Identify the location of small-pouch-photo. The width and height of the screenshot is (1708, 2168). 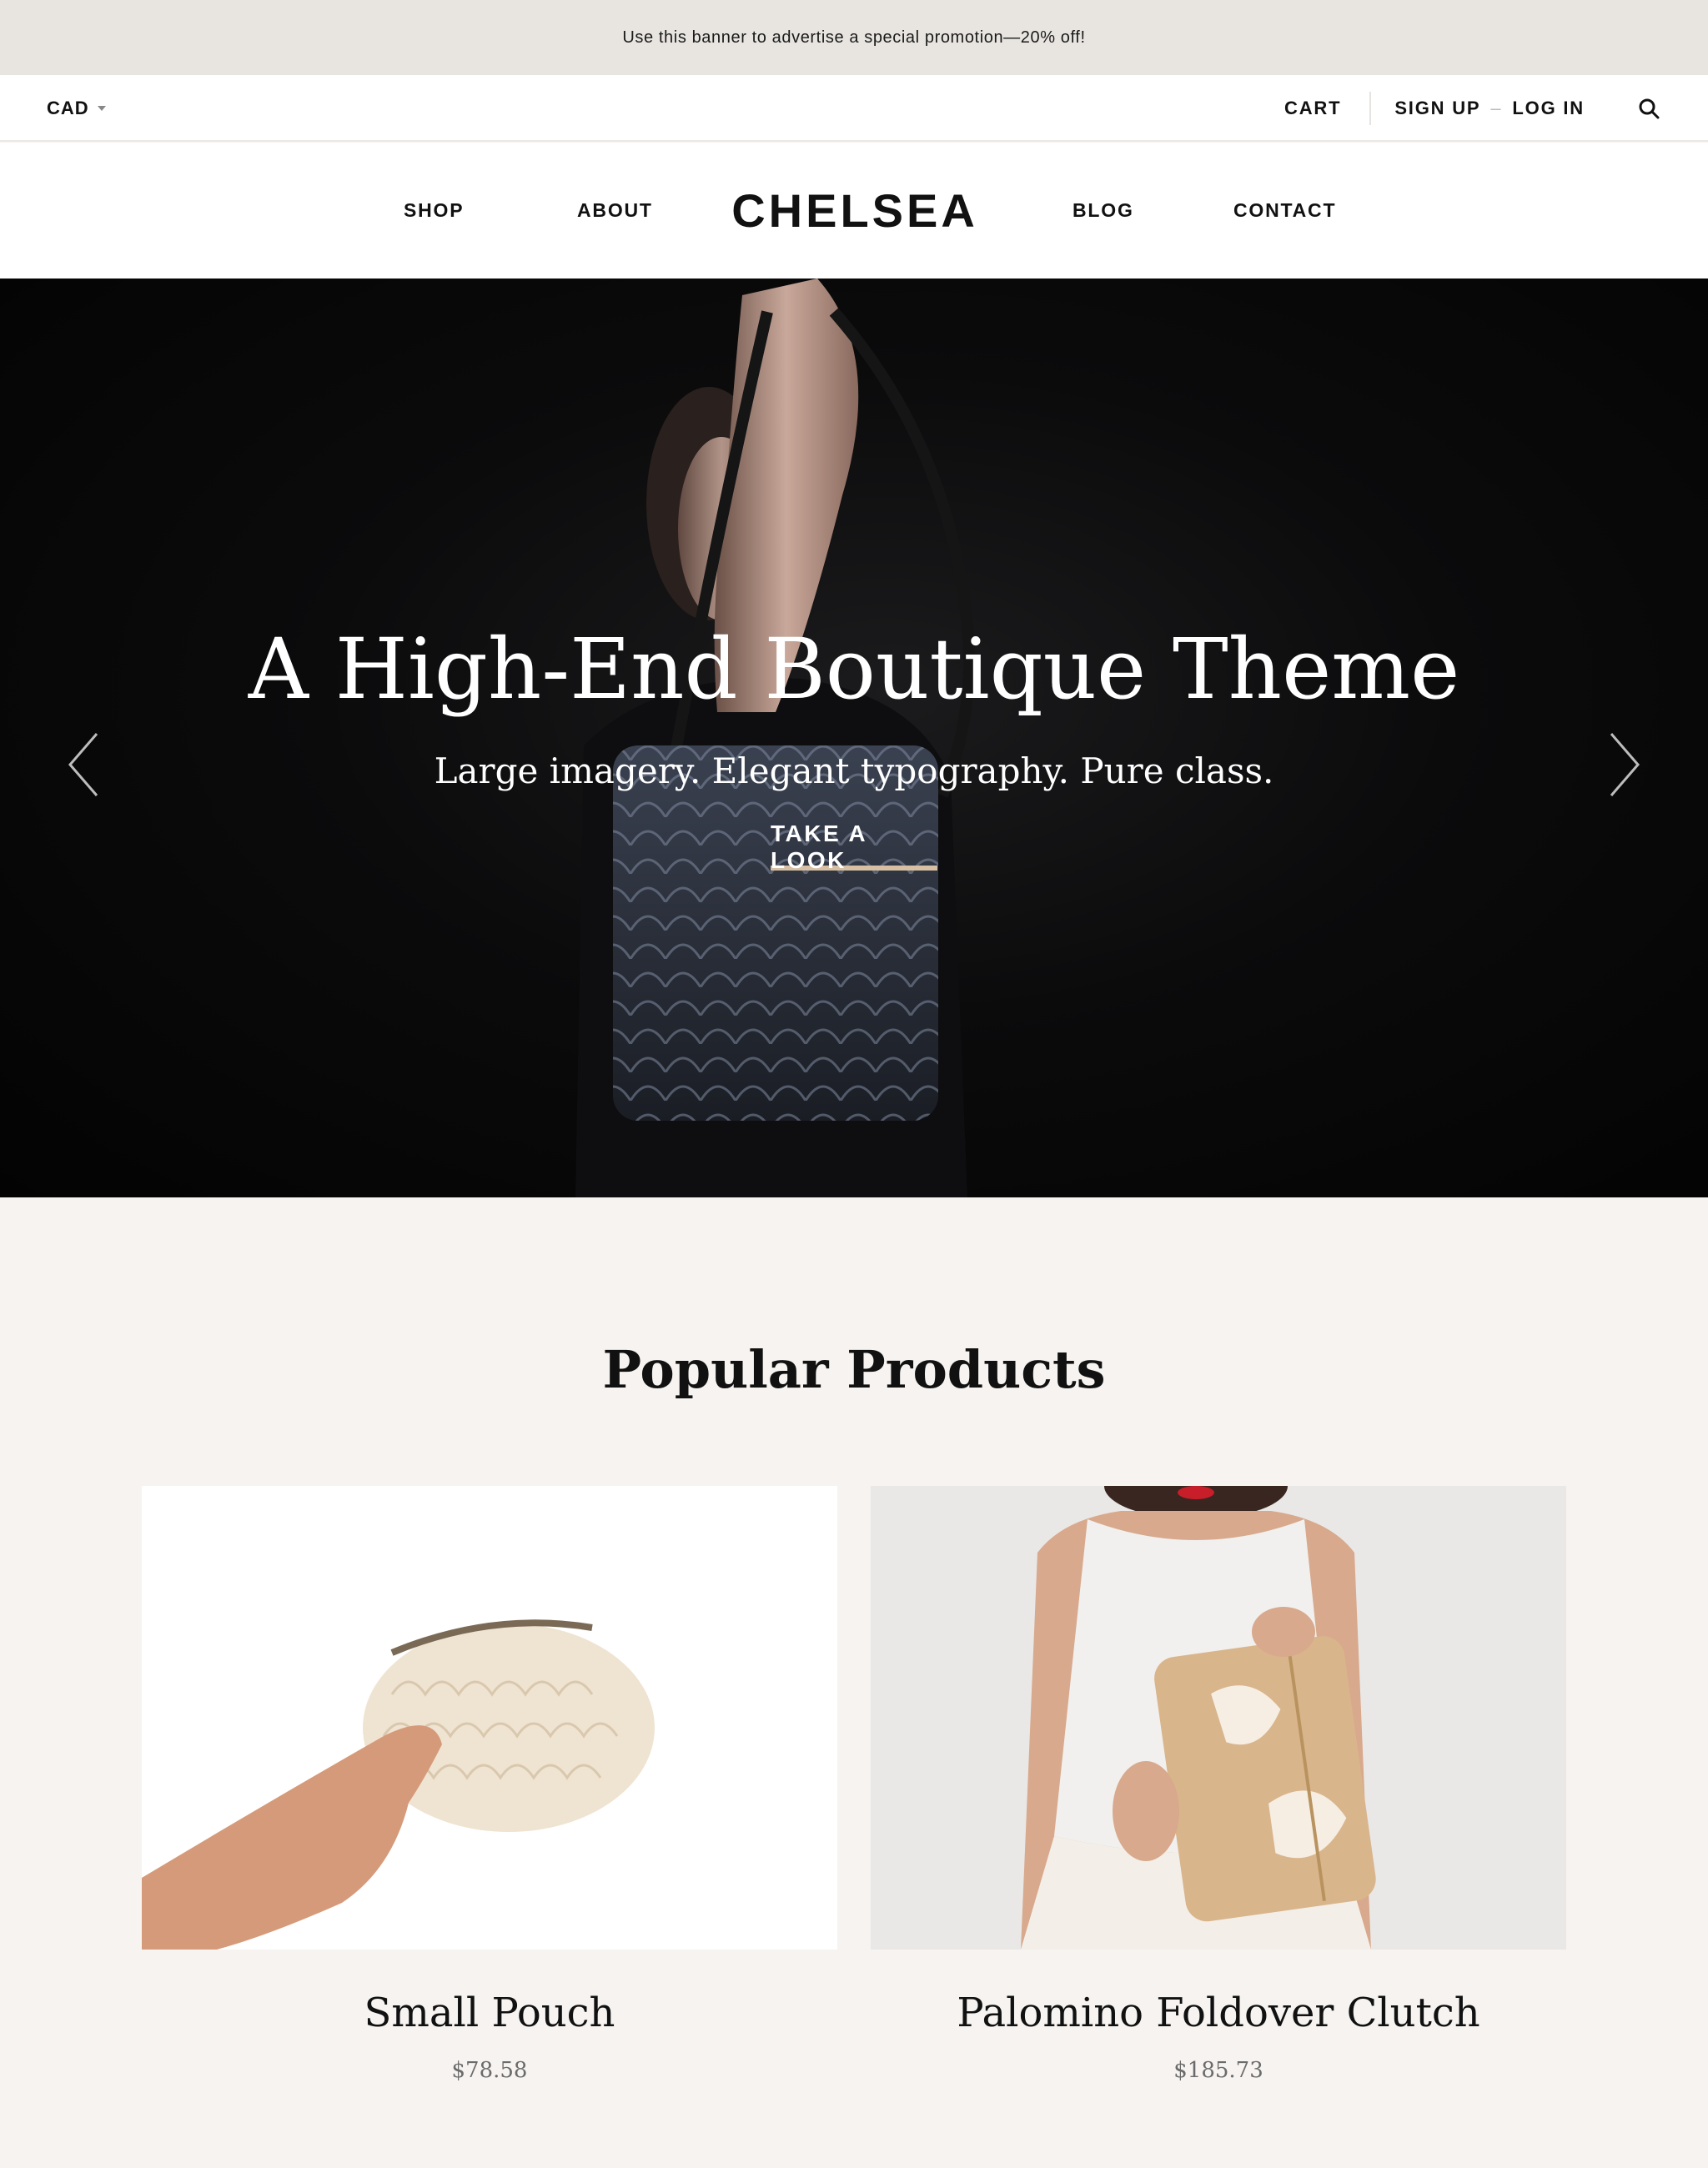
(489, 1718).